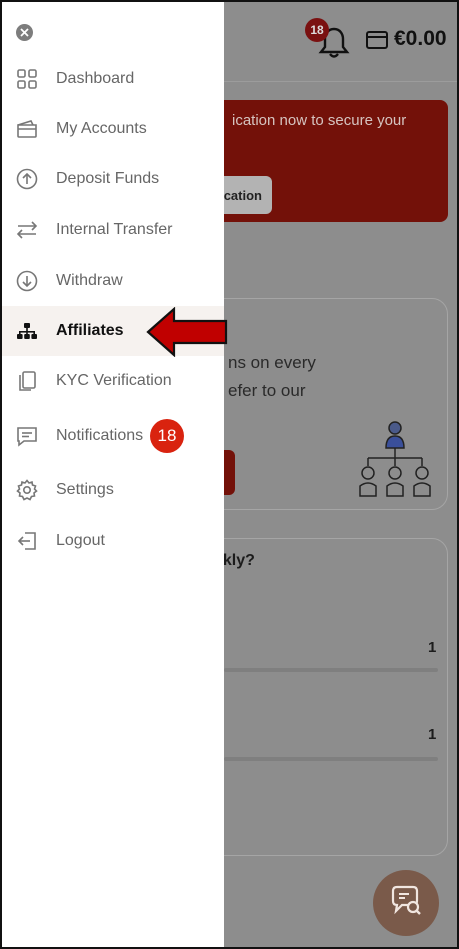 The width and height of the screenshot is (459, 949). I want to click on sidebar-item-label: KYC Verification, so click(114, 380).